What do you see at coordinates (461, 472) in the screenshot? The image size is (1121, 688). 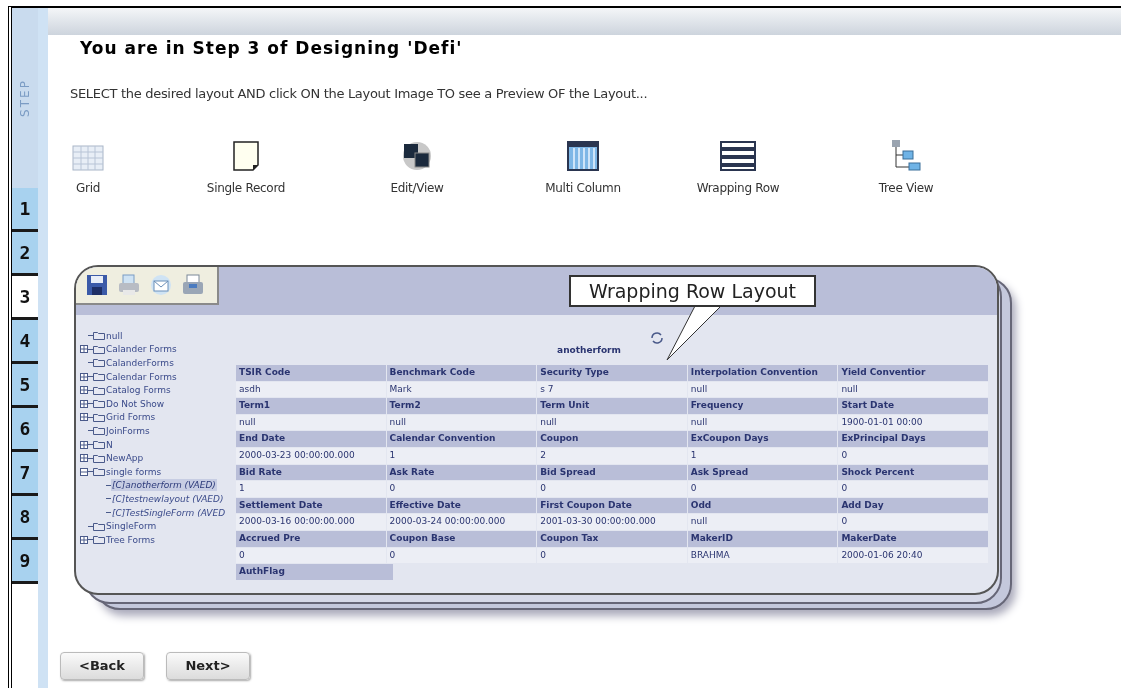 I see `field-label: Ask Rate` at bounding box center [461, 472].